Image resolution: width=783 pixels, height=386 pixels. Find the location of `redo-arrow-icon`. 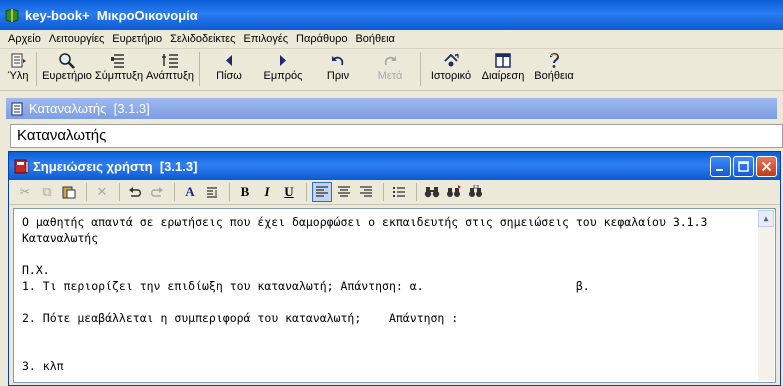

redo-arrow-icon is located at coordinates (390, 61).